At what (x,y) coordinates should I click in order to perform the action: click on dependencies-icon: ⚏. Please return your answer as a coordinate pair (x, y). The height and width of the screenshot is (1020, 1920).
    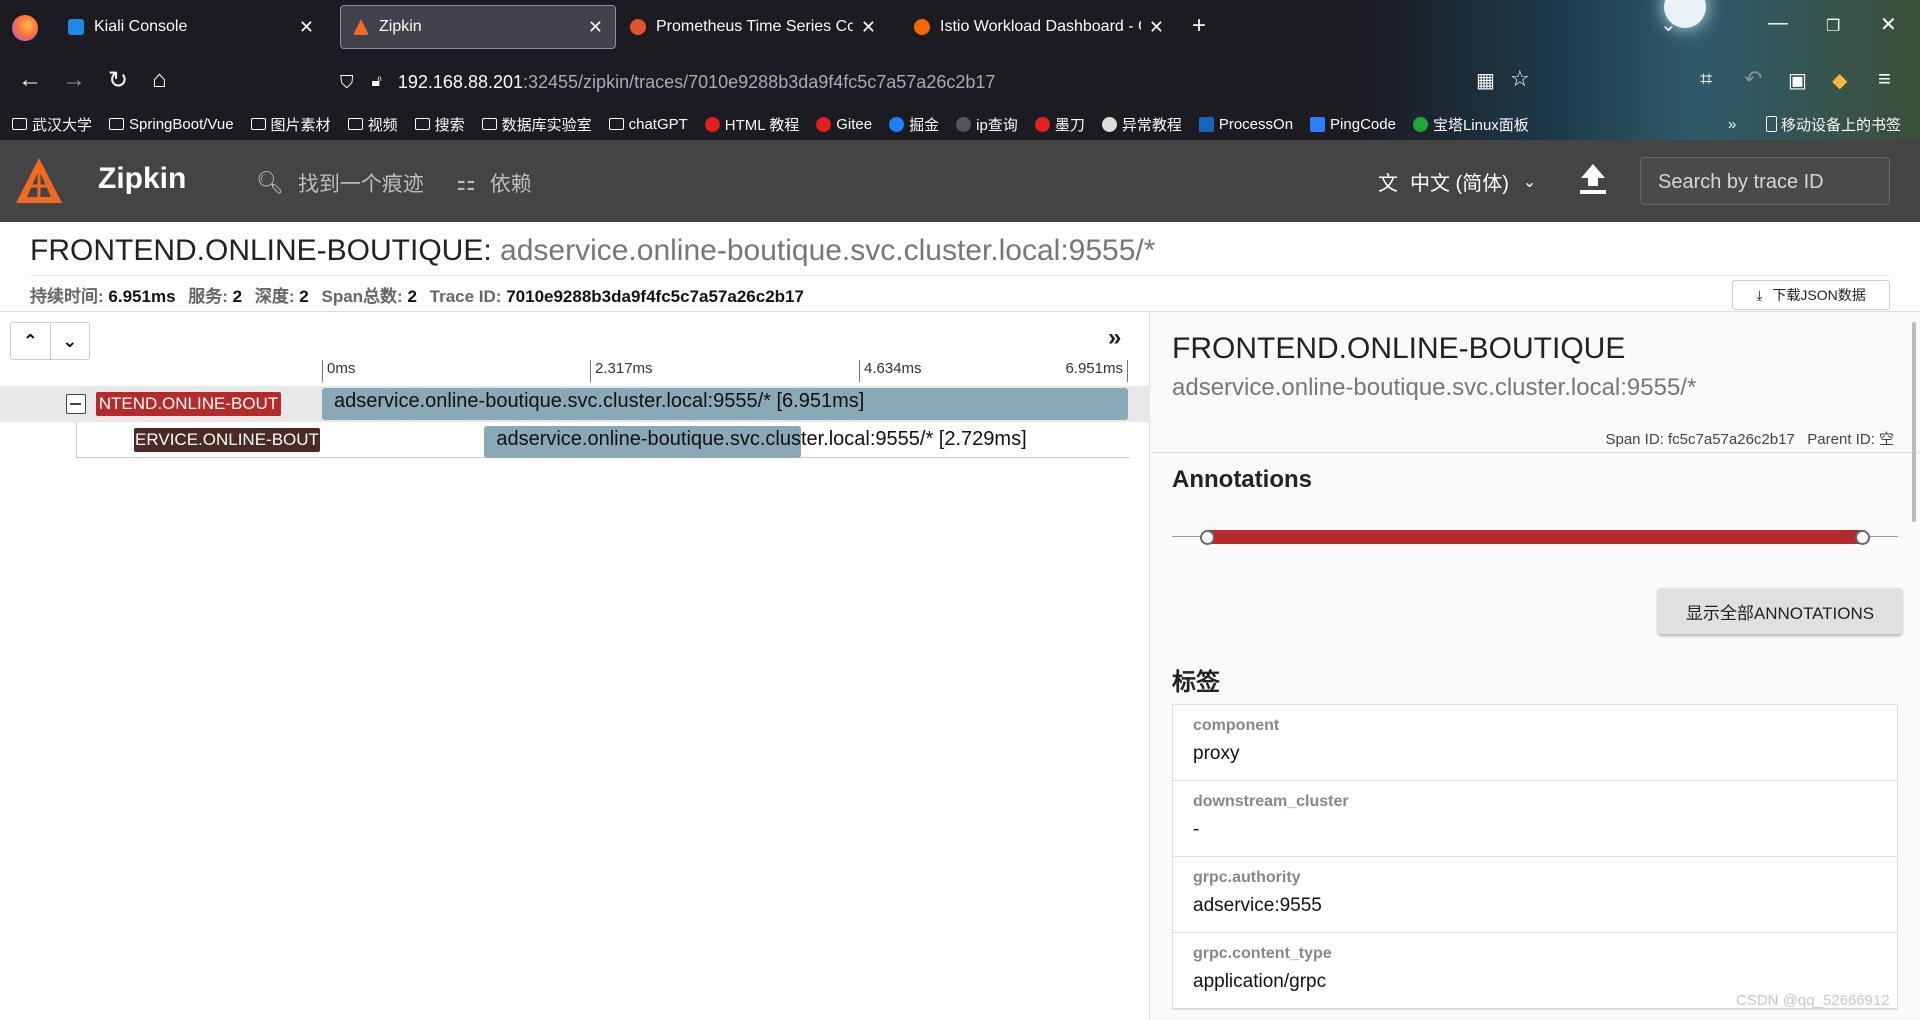
    Looking at the image, I should click on (466, 182).